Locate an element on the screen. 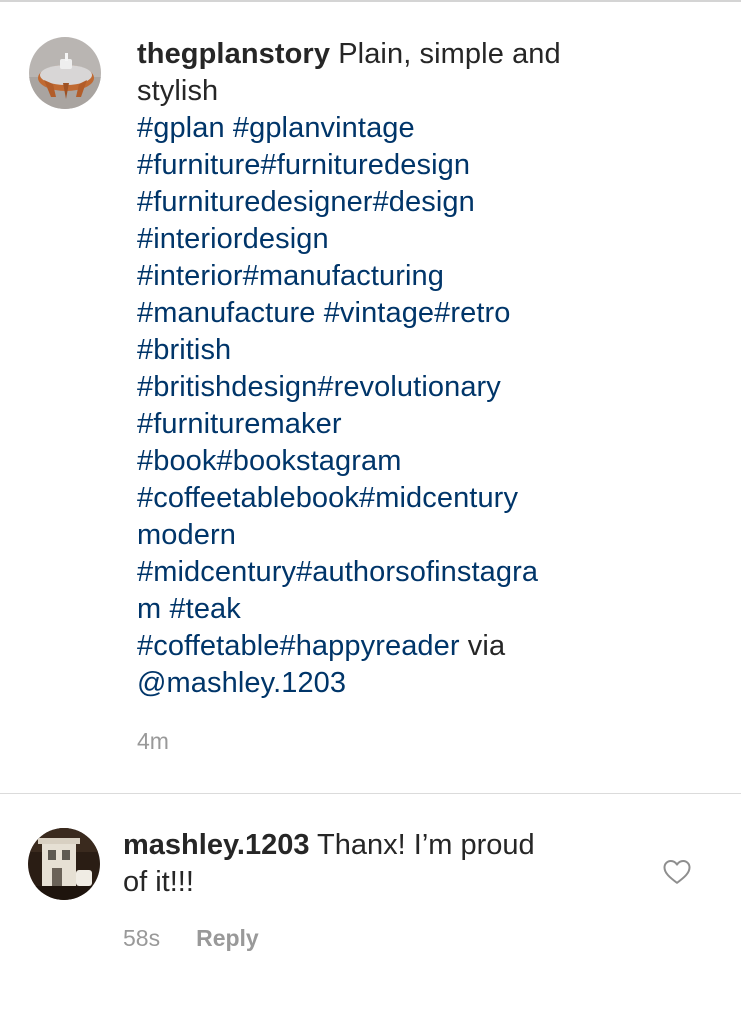  comment-line: mashley.1203 Thanx! I’m proud is located at coordinates (383, 845).